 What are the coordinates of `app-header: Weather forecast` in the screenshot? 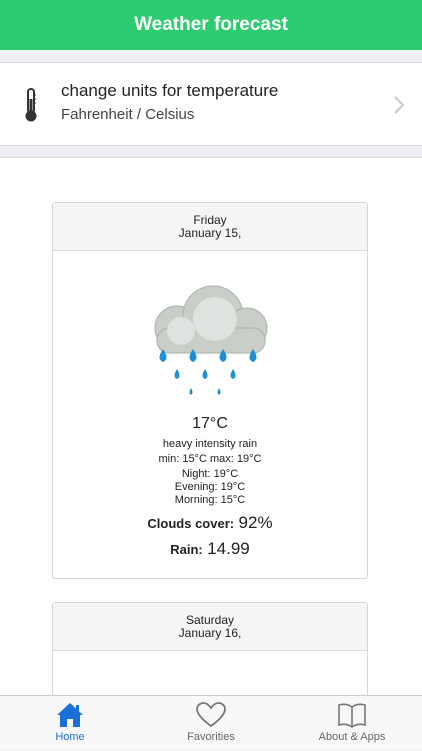 It's located at (211, 25).